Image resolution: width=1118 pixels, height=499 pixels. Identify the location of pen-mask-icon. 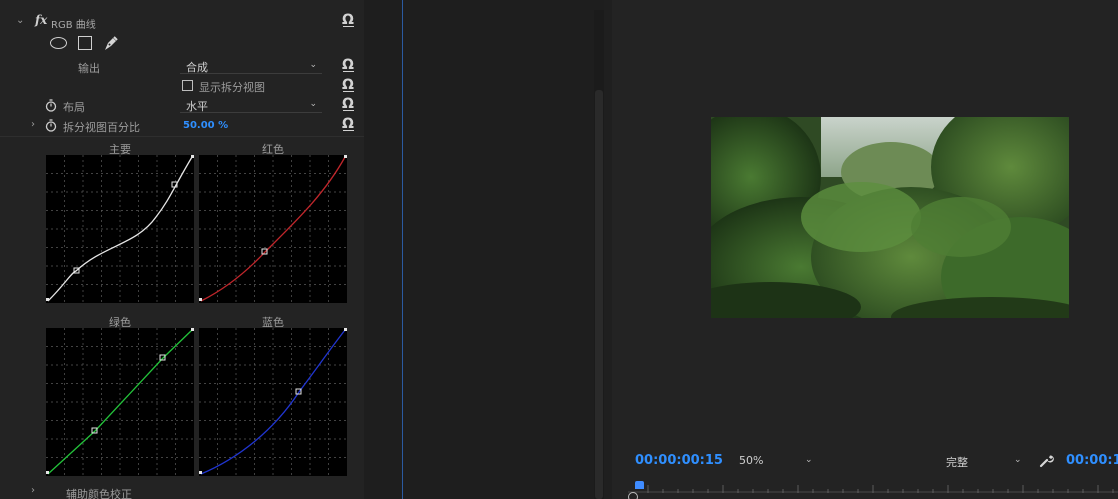
(111, 43).